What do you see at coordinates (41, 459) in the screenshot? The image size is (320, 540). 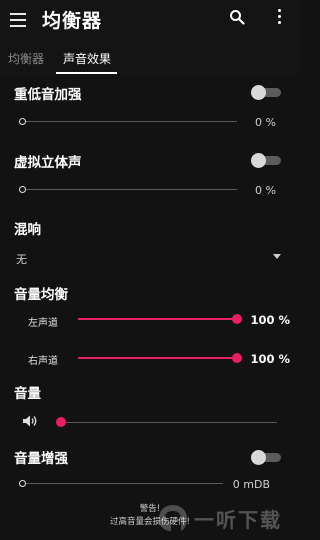 I see `loudness-title: 音量增强` at bounding box center [41, 459].